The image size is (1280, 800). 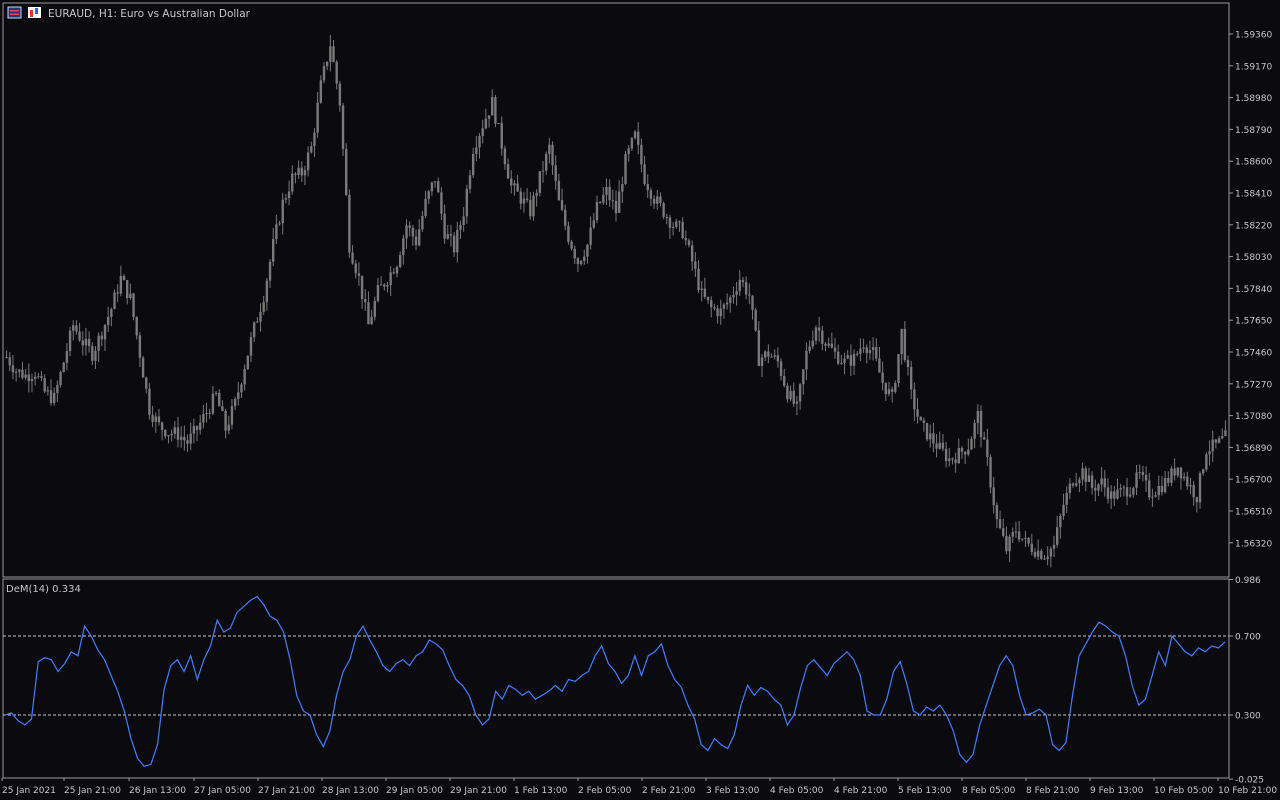 What do you see at coordinates (478, 791) in the screenshot?
I see `time-tick-label: 29 Jan 21:00` at bounding box center [478, 791].